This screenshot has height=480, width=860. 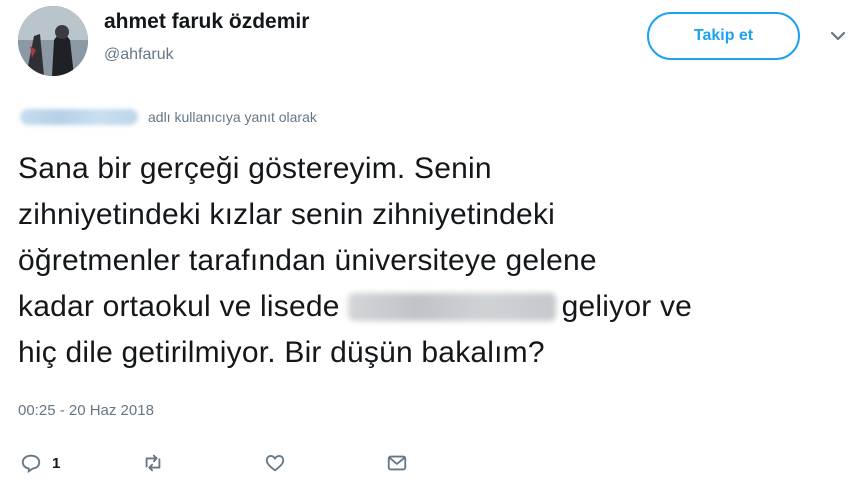 I want to click on profile-photo-icon, so click(x=53, y=41).